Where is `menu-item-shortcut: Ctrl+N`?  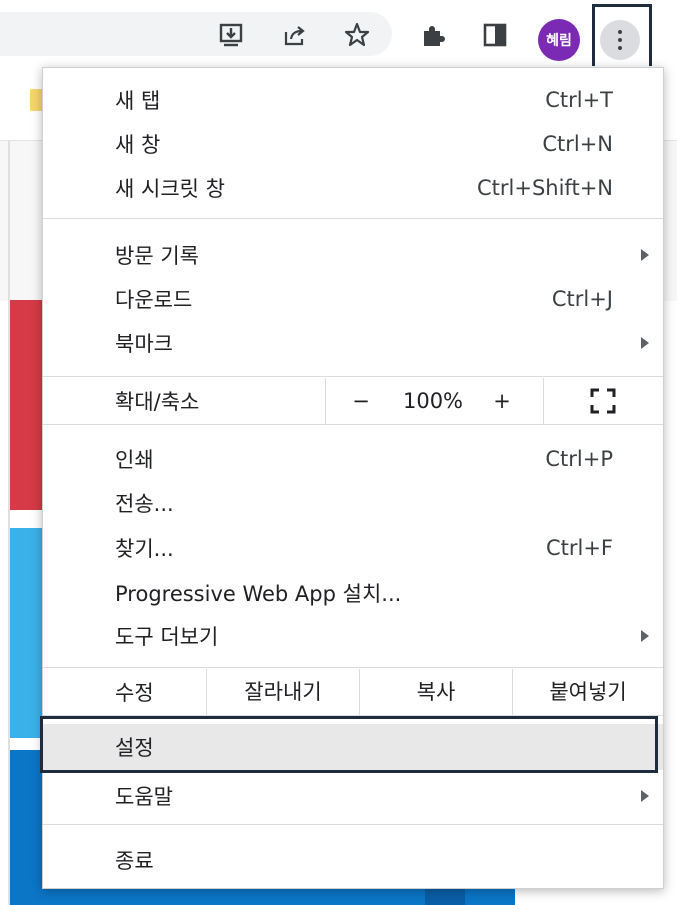
menu-item-shortcut: Ctrl+N is located at coordinates (577, 144).